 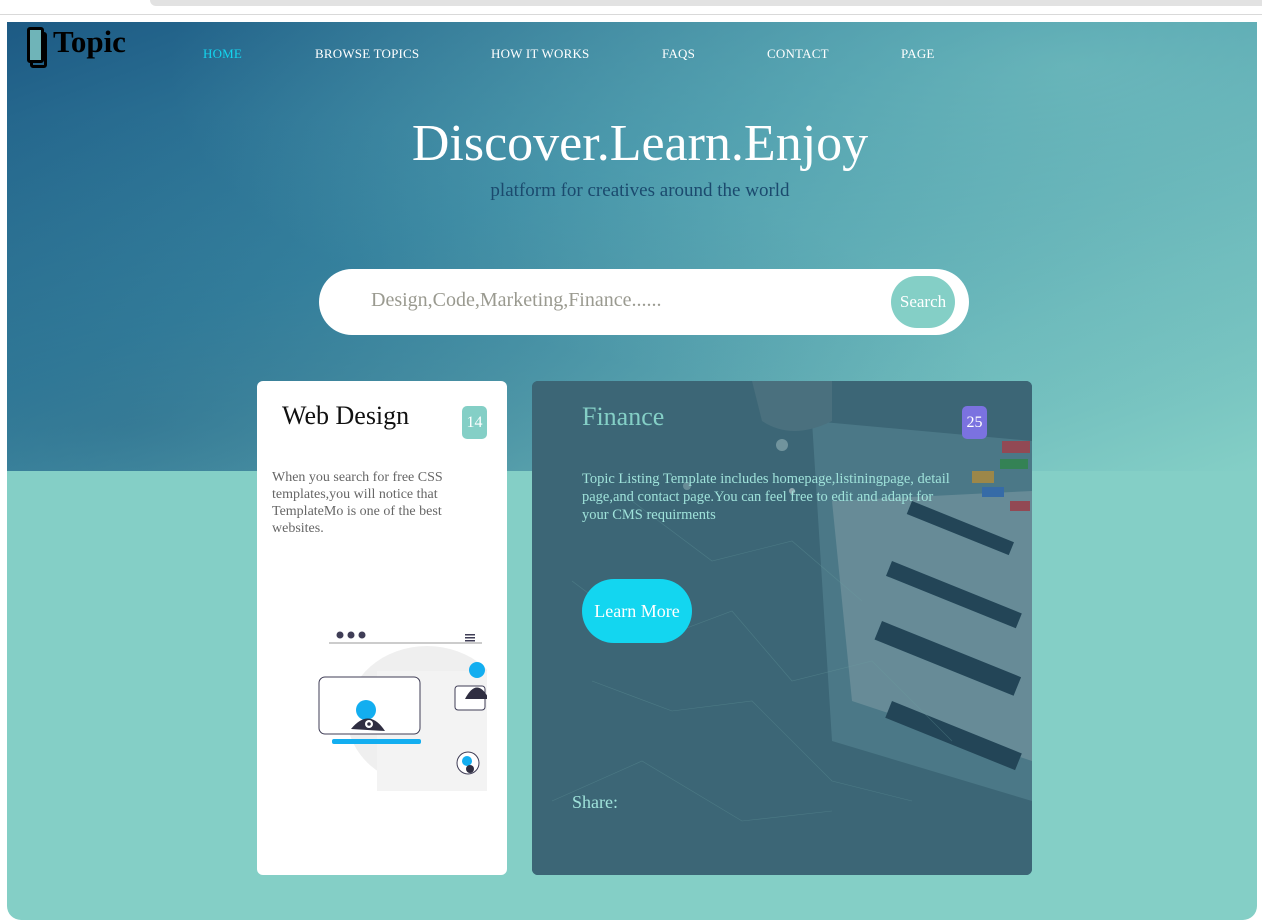 I want to click on count-badge: 14, so click(x=474, y=422).